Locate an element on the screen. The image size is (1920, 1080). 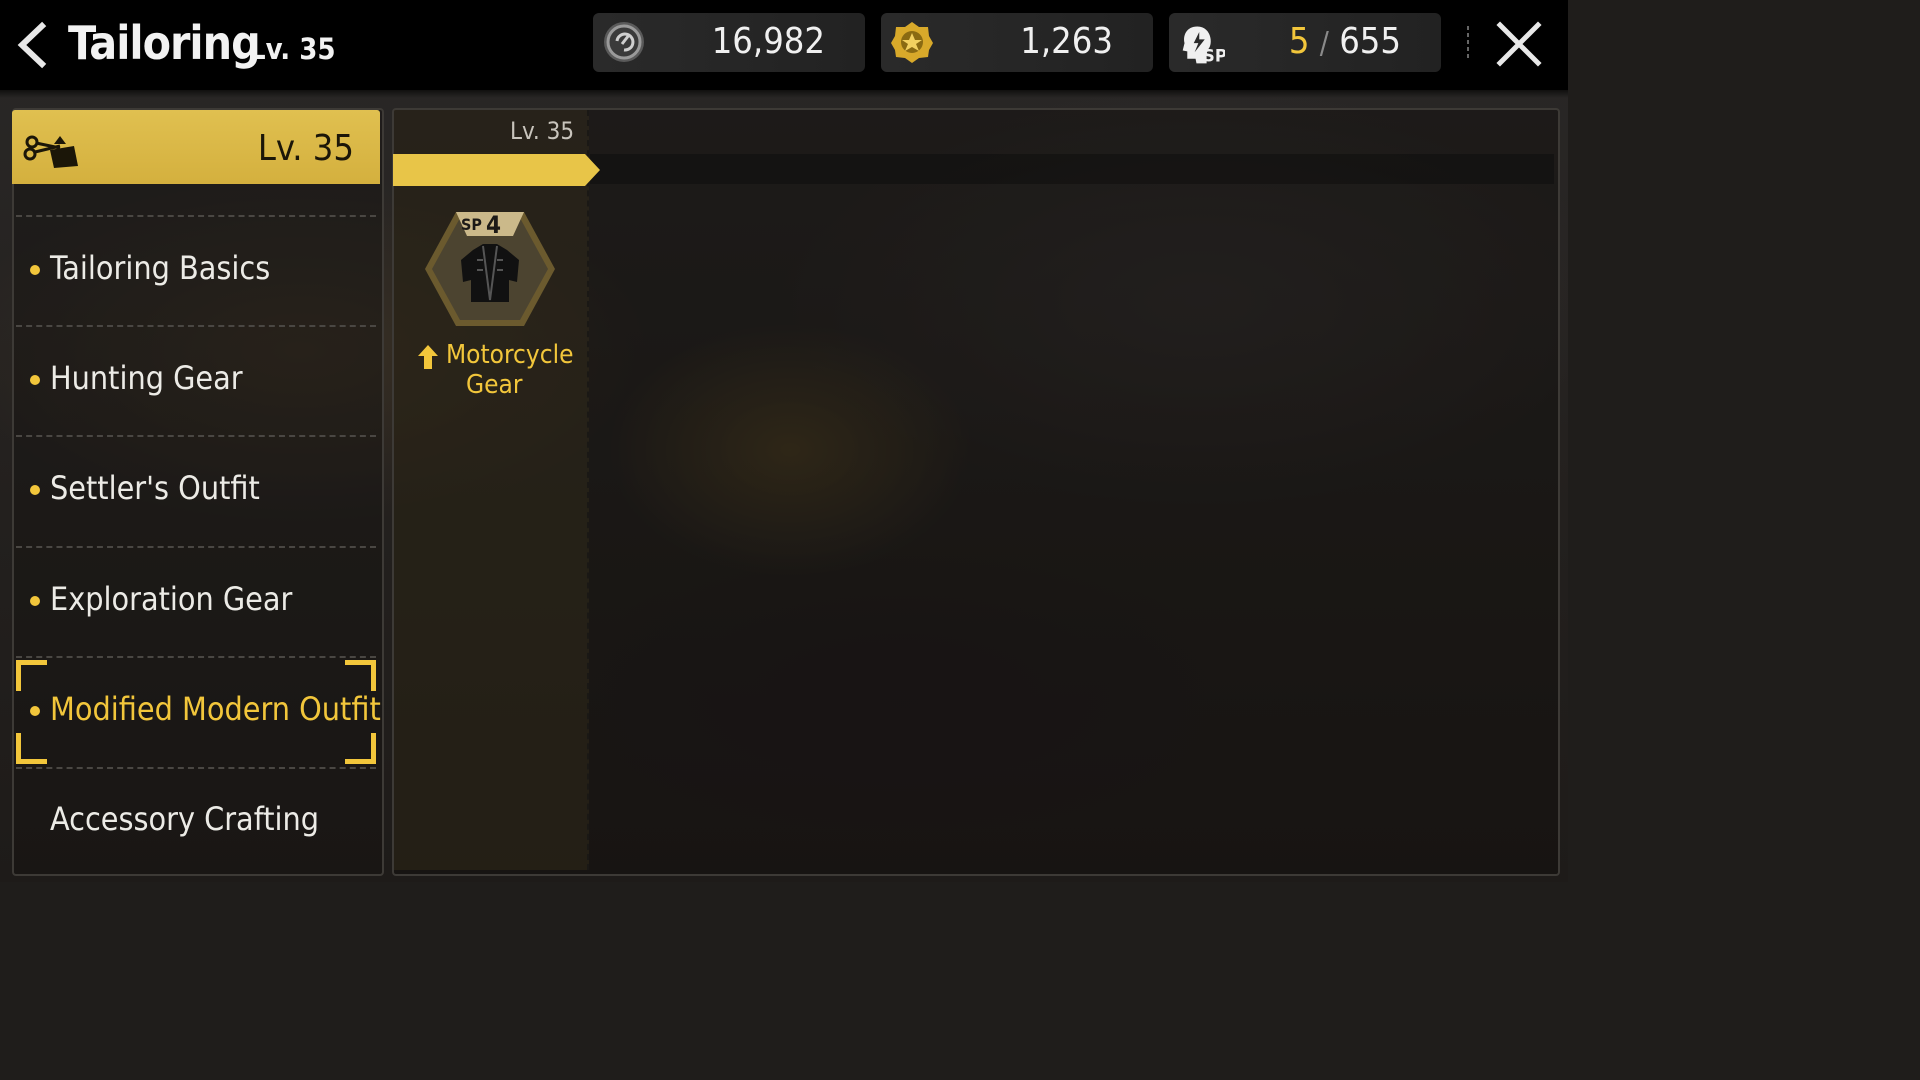
page-title: Tailoring is located at coordinates (164, 43).